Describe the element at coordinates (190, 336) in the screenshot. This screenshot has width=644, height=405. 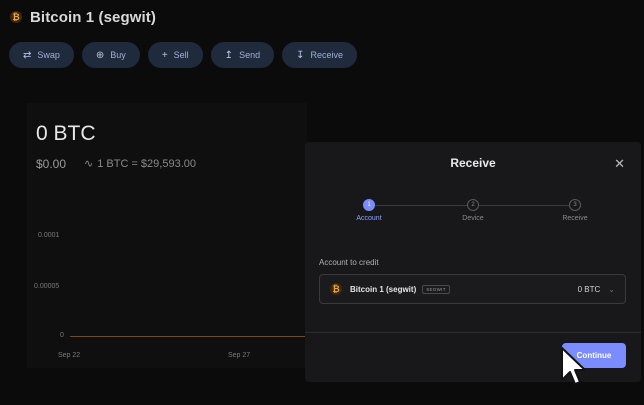
I see `balance-chart-line` at that location.